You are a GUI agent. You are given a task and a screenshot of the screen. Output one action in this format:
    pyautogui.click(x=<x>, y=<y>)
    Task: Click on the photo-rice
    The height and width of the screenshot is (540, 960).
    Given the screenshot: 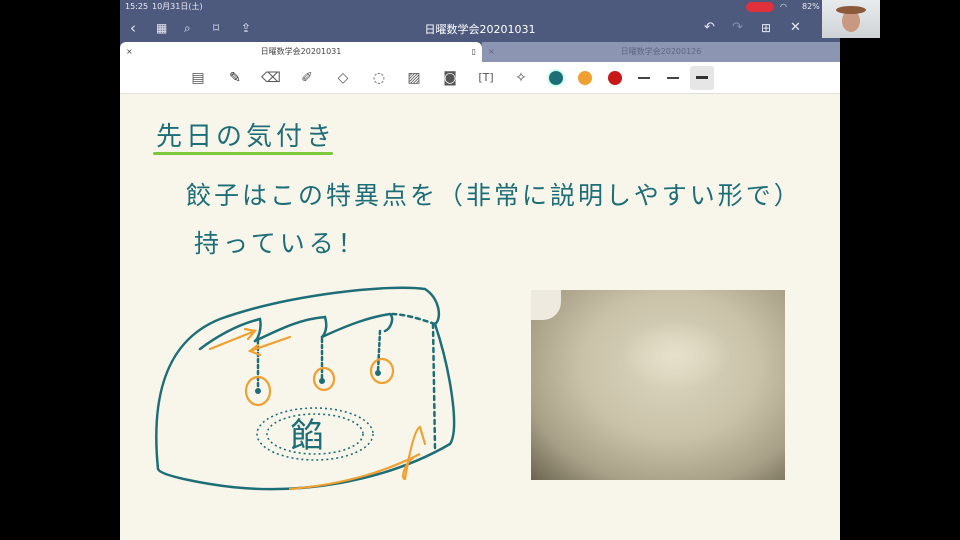 What is the action you would take?
    pyautogui.click(x=546, y=305)
    